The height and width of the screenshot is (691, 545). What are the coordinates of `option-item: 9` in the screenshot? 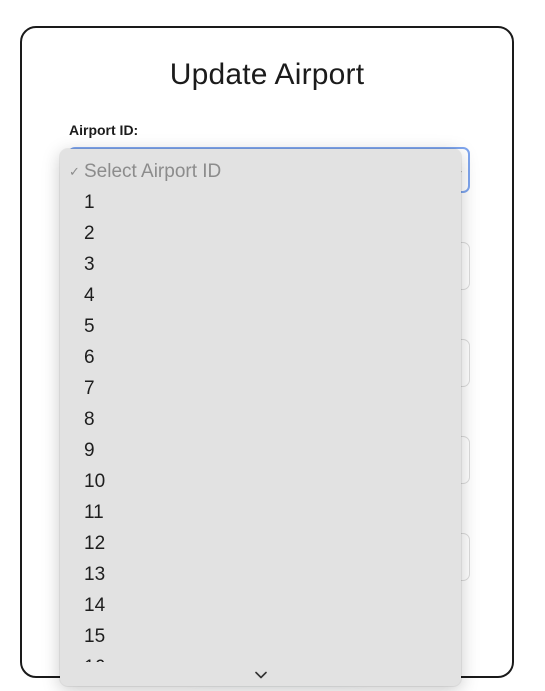 It's located at (260, 450).